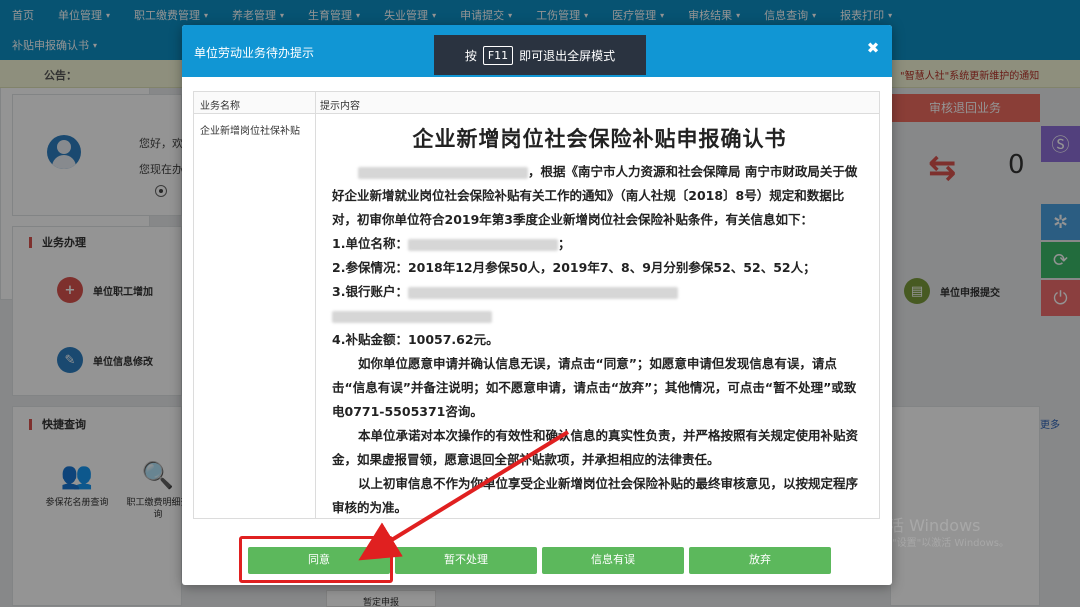 This screenshot has height=607, width=1080. I want to click on defer-button: 暂不处理, so click(466, 560).